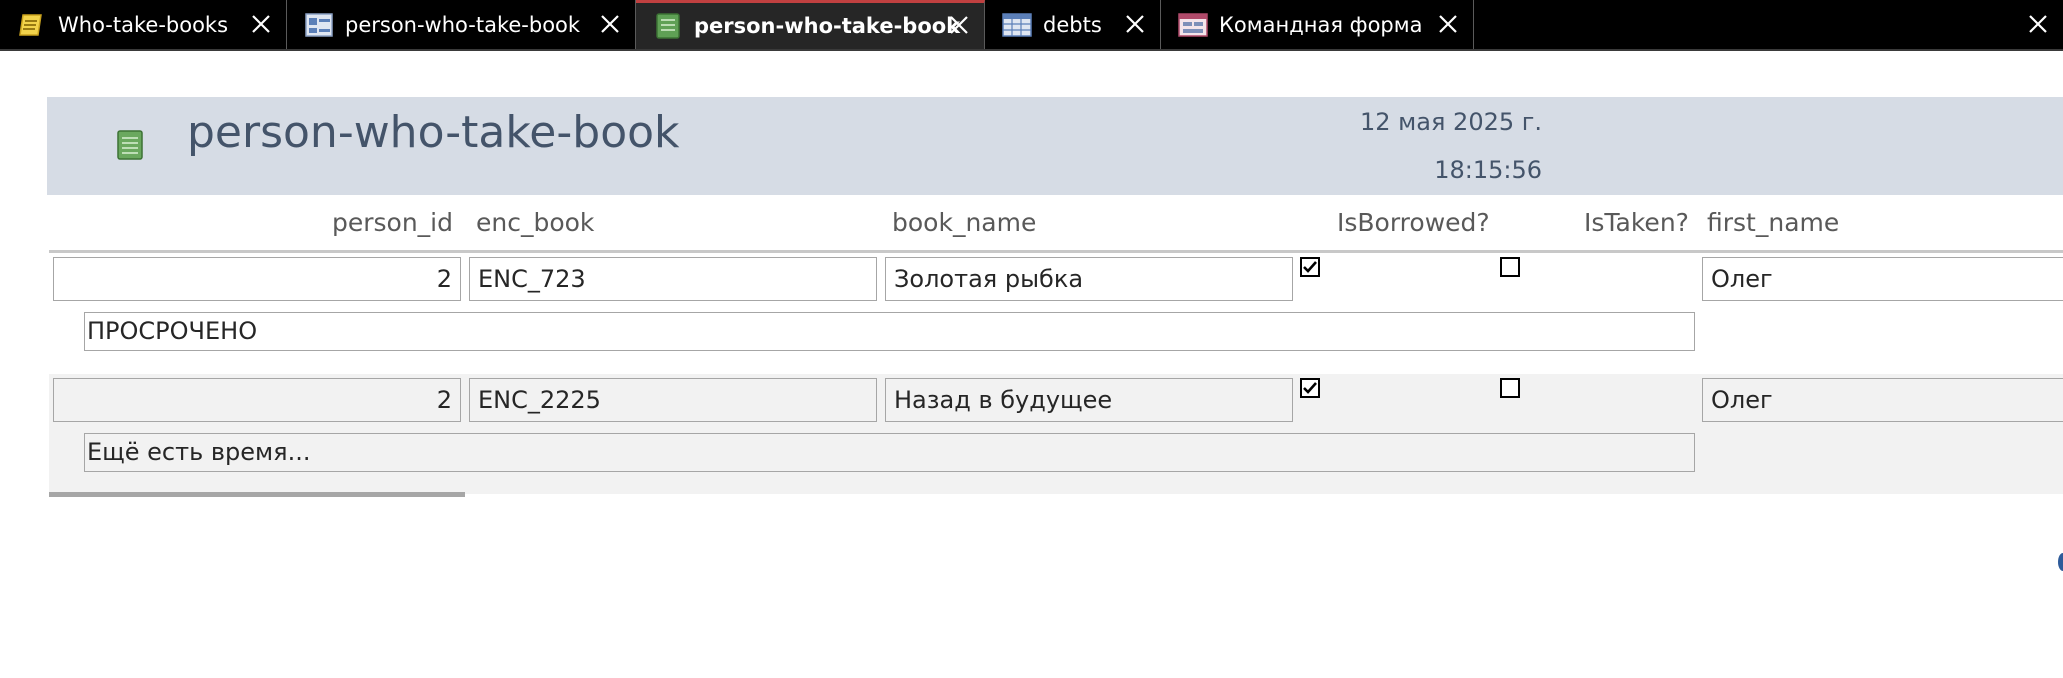 Image resolution: width=2063 pixels, height=678 pixels. I want to click on book-name-field: Золотая рыбка, so click(1089, 279).